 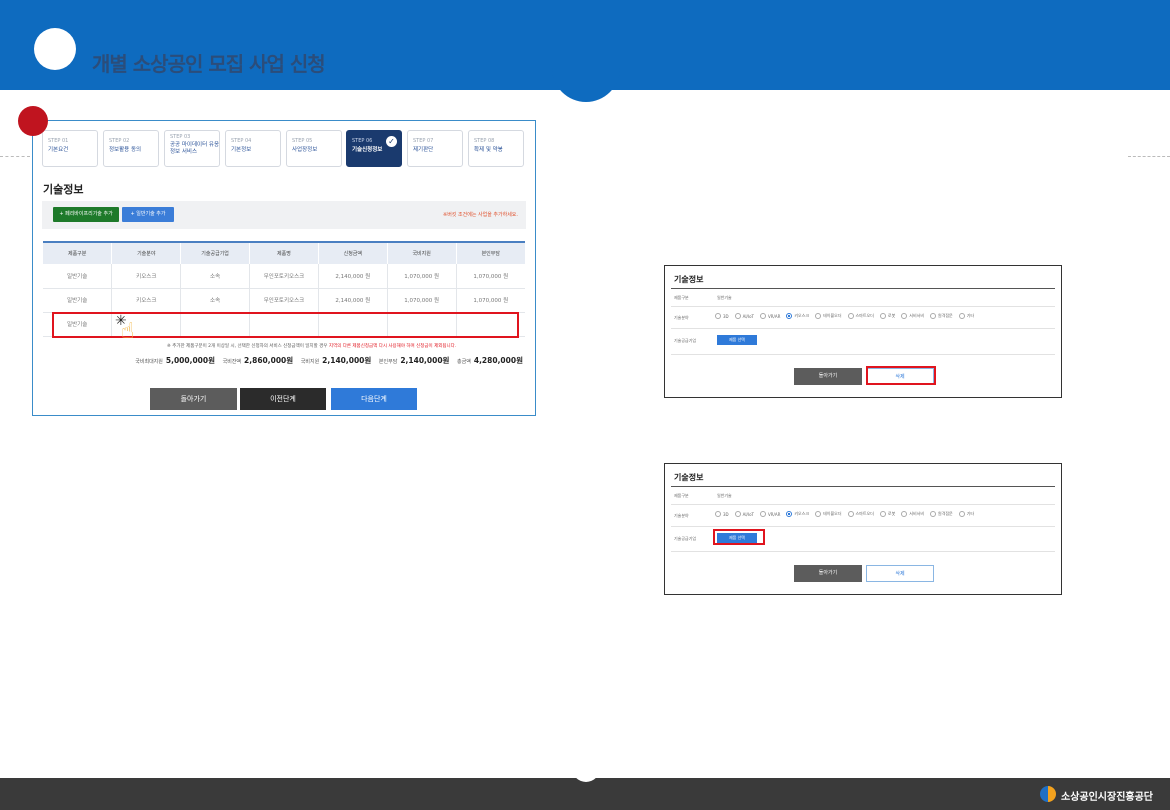 What do you see at coordinates (423, 141) in the screenshot?
I see `step-number: STEP 07` at bounding box center [423, 141].